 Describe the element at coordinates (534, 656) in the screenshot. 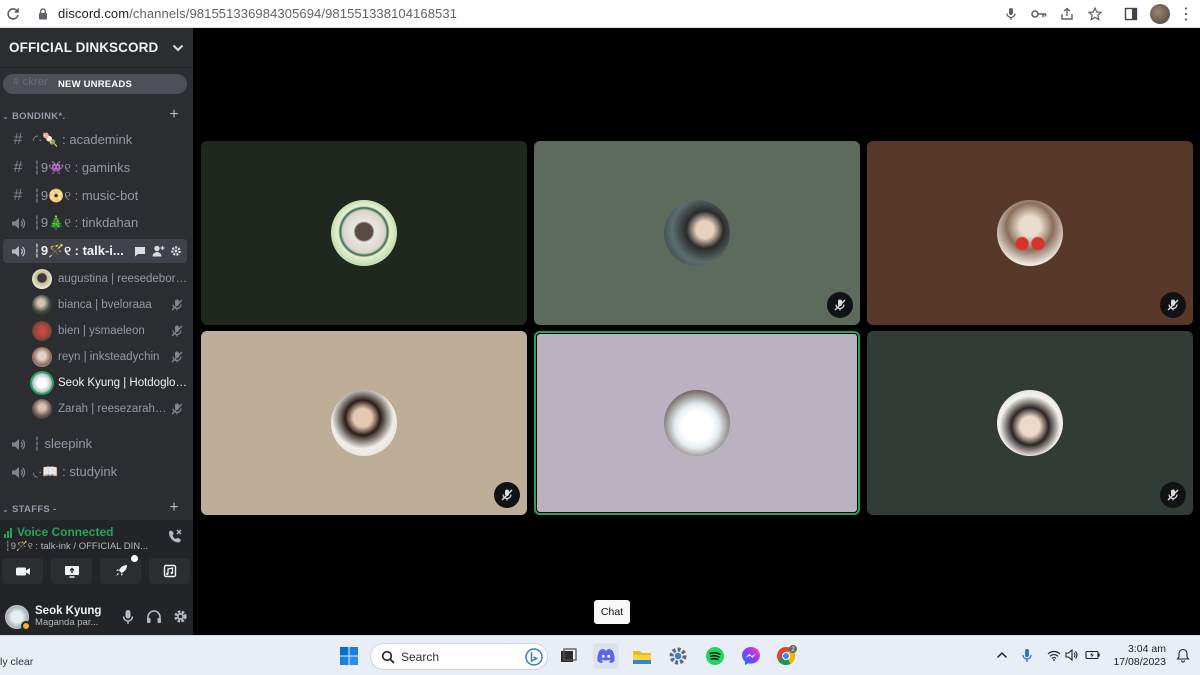

I see `bing-icon` at that location.